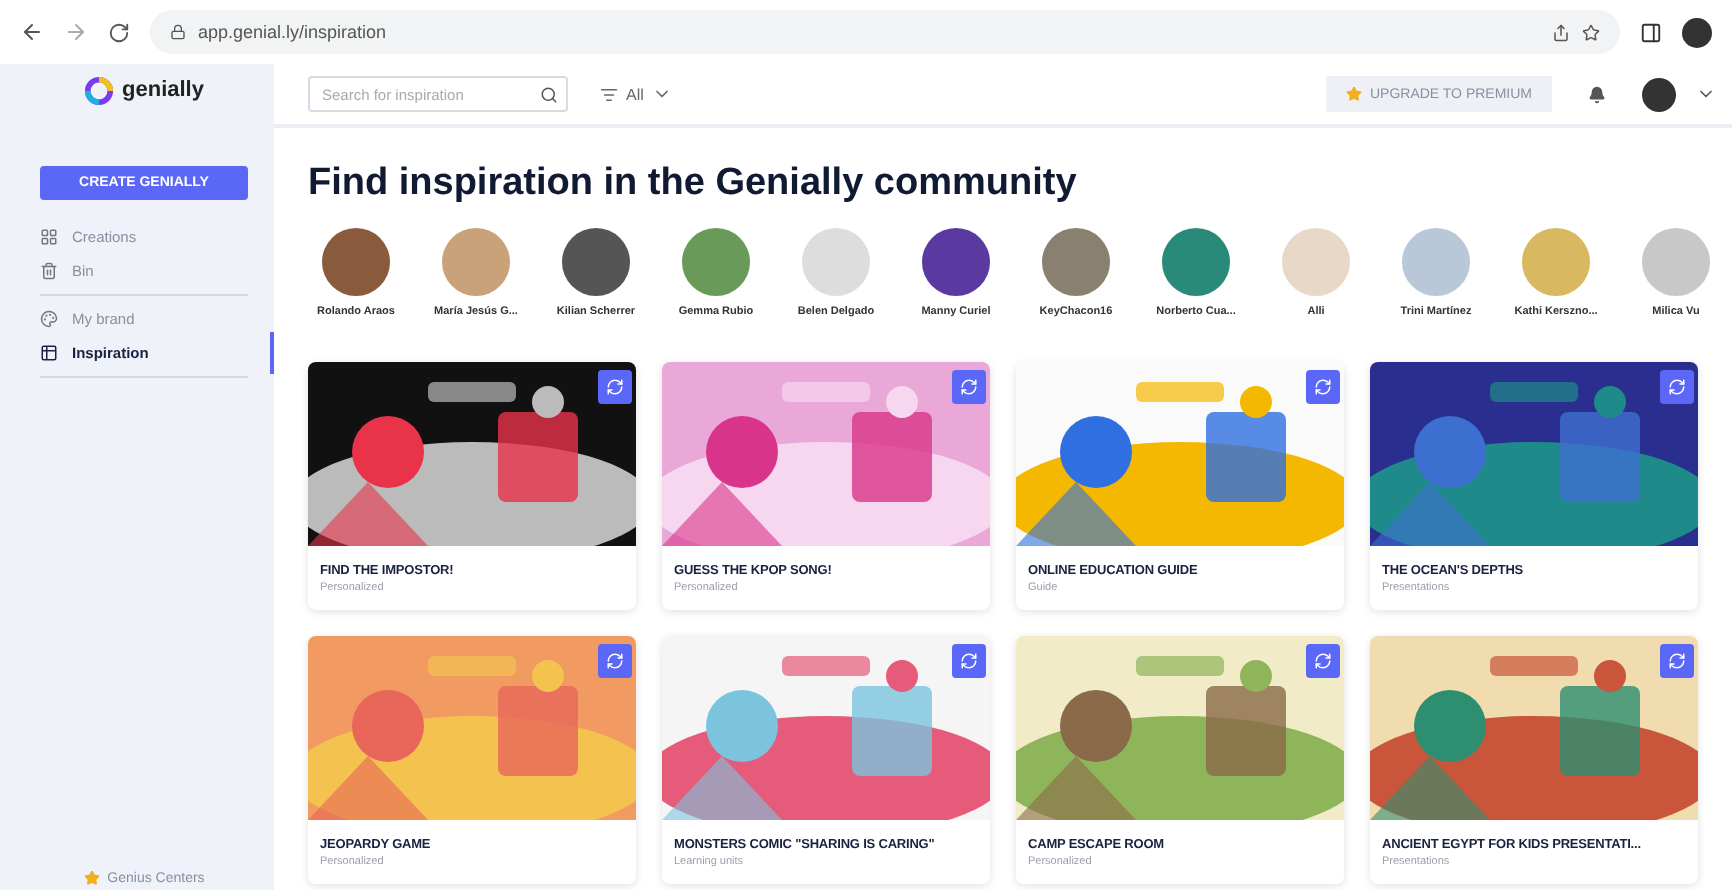 This screenshot has width=1732, height=890. I want to click on search-icon, so click(549, 94).